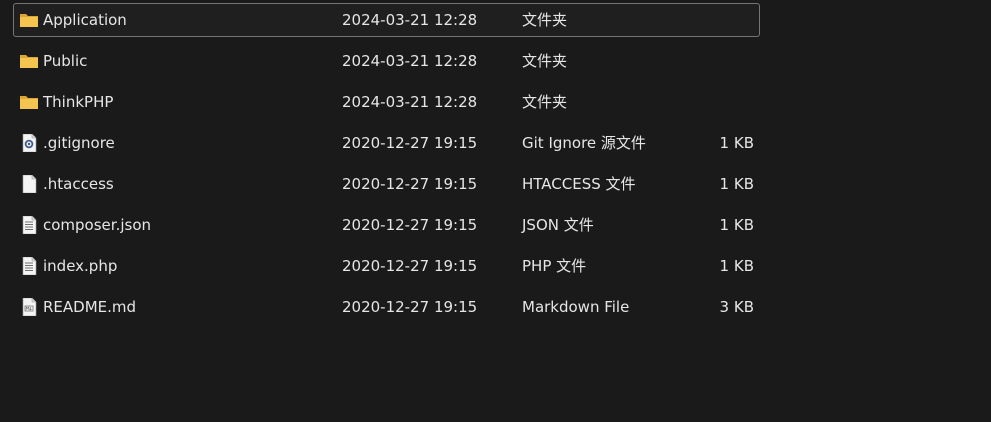  Describe the element at coordinates (29, 143) in the screenshot. I see `settings-file-icon` at that location.